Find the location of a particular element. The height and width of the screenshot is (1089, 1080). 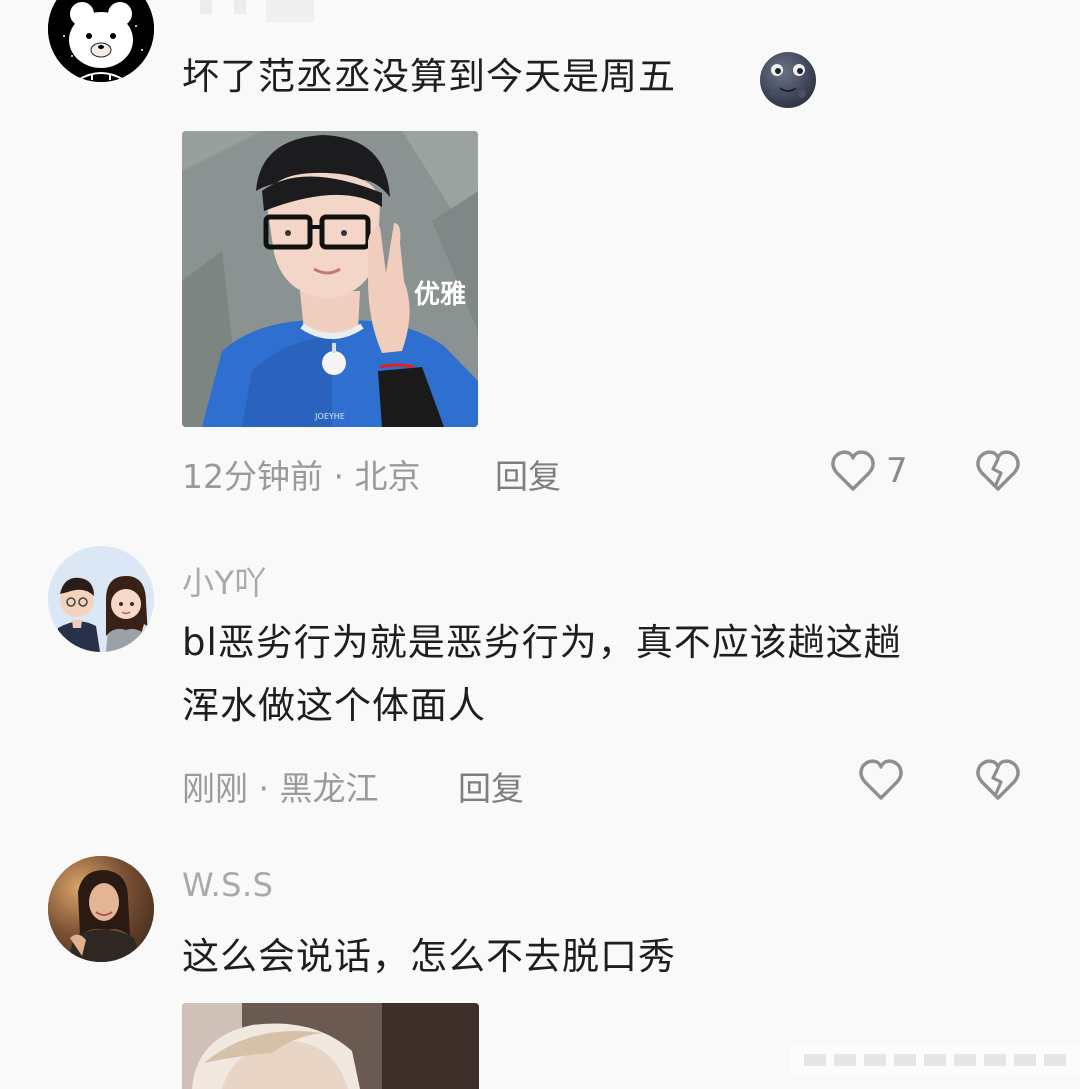

location: 北京 is located at coordinates (387, 476).